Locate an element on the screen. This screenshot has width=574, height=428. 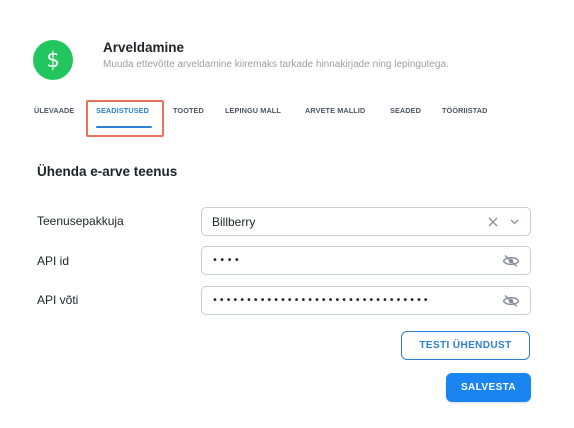
tab-lepingu-mall: LEPINGU MALL is located at coordinates (253, 110).